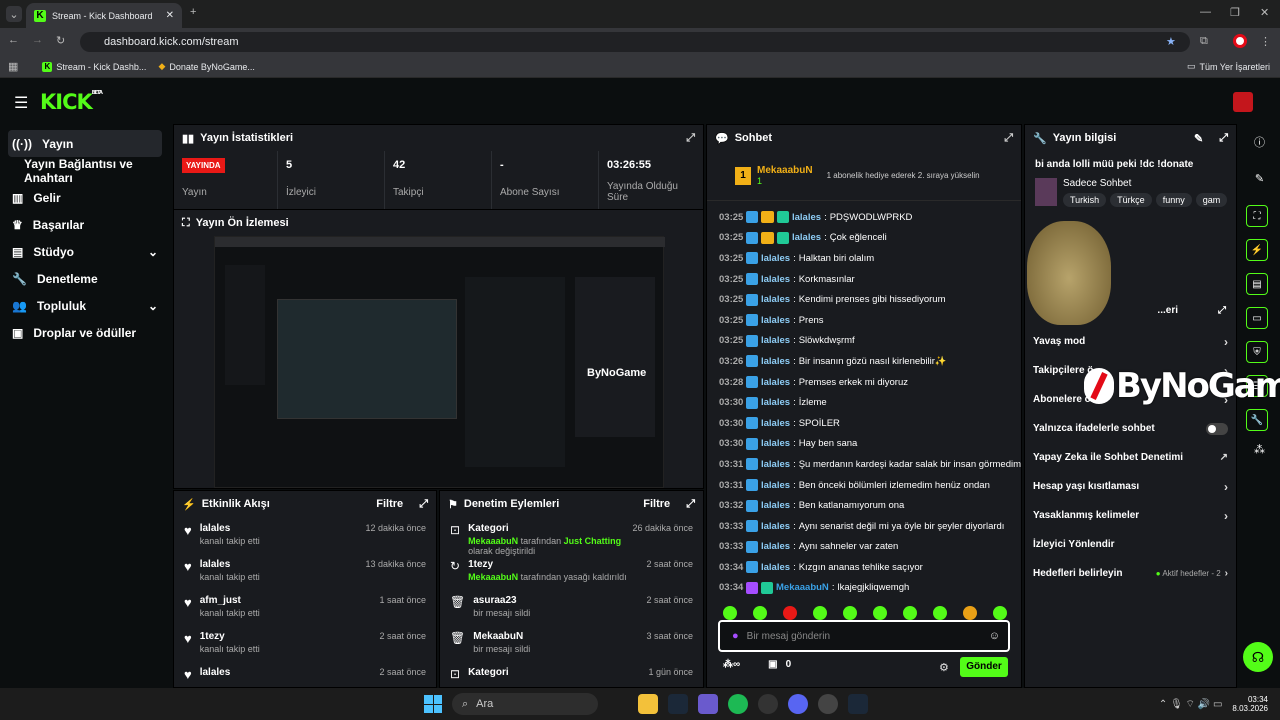  I want to click on rail-chat-icon: ▭, so click(1257, 318).